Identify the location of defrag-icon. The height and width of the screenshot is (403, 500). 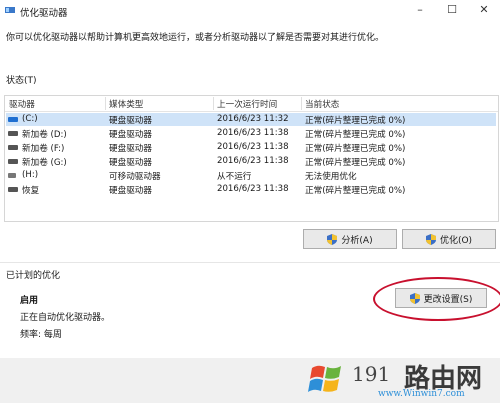
(10, 10).